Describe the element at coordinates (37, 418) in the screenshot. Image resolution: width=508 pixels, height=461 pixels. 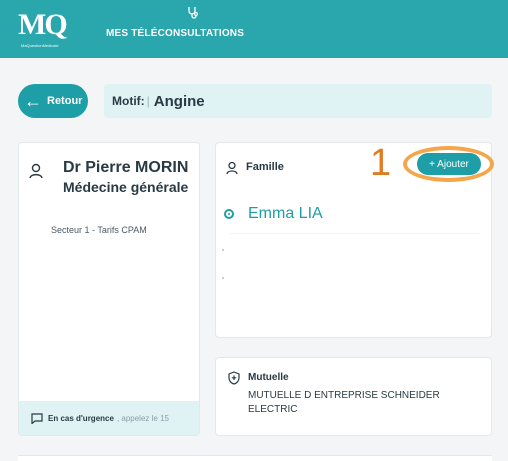
I see `chat-bubble-icon` at that location.